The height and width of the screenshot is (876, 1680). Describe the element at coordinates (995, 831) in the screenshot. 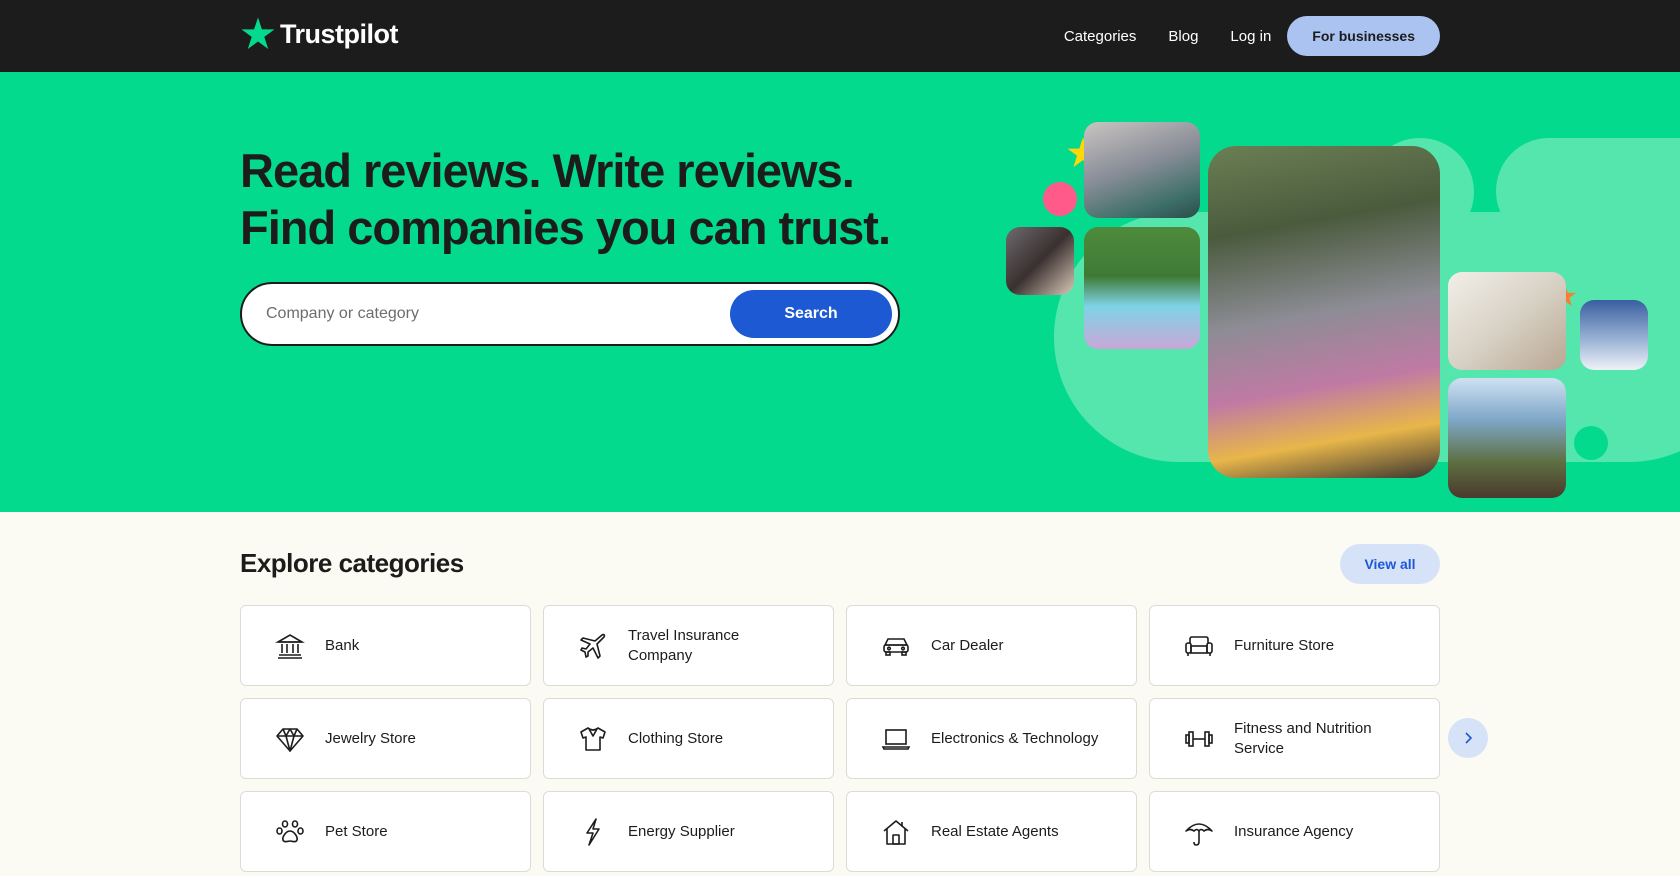

I see `category-label: Real Estate Agents` at that location.